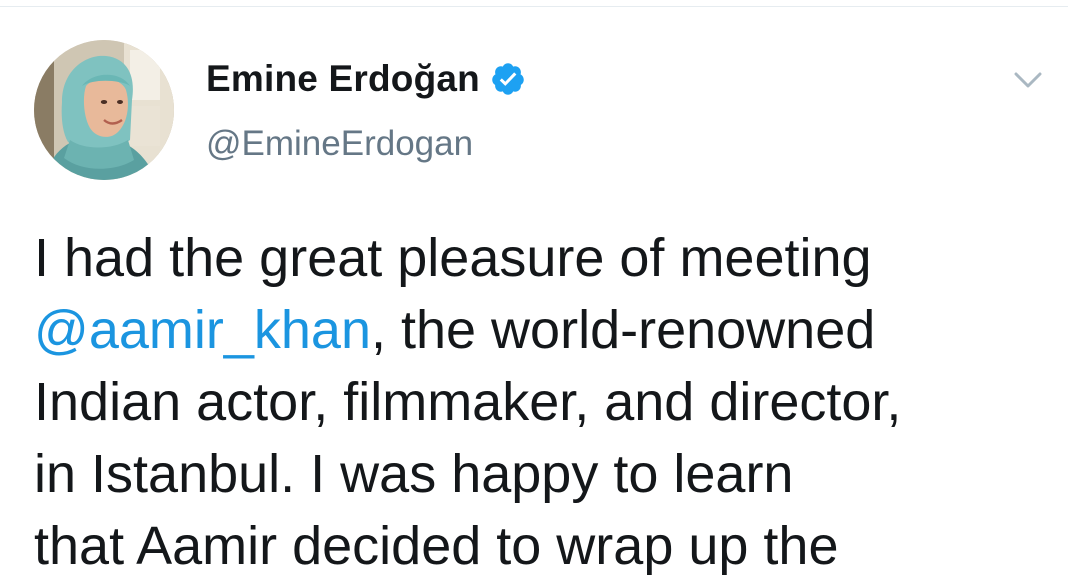 Image resolution: width=1068 pixels, height=582 pixels. What do you see at coordinates (623, 330) in the screenshot?
I see `tweet-line-text: , the world-renowned` at bounding box center [623, 330].